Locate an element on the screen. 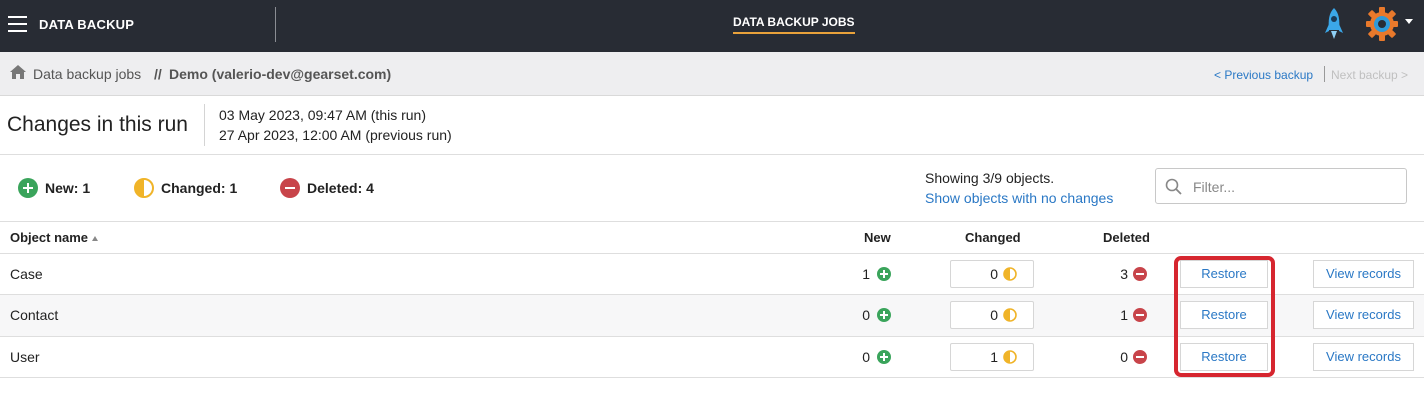  breadcrumb-data-backup-jobs: Data backup jobs is located at coordinates (87, 74).